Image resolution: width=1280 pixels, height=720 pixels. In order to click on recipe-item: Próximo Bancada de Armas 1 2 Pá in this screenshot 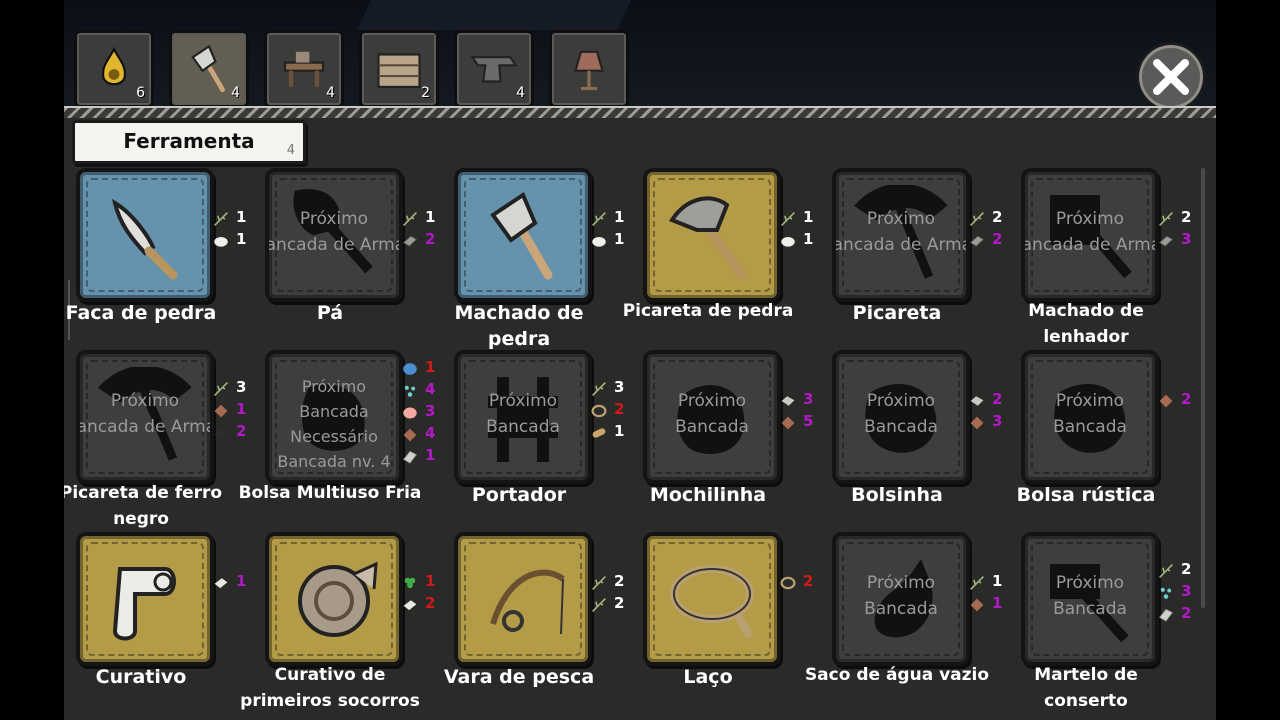, I will do `click(347, 259)`.